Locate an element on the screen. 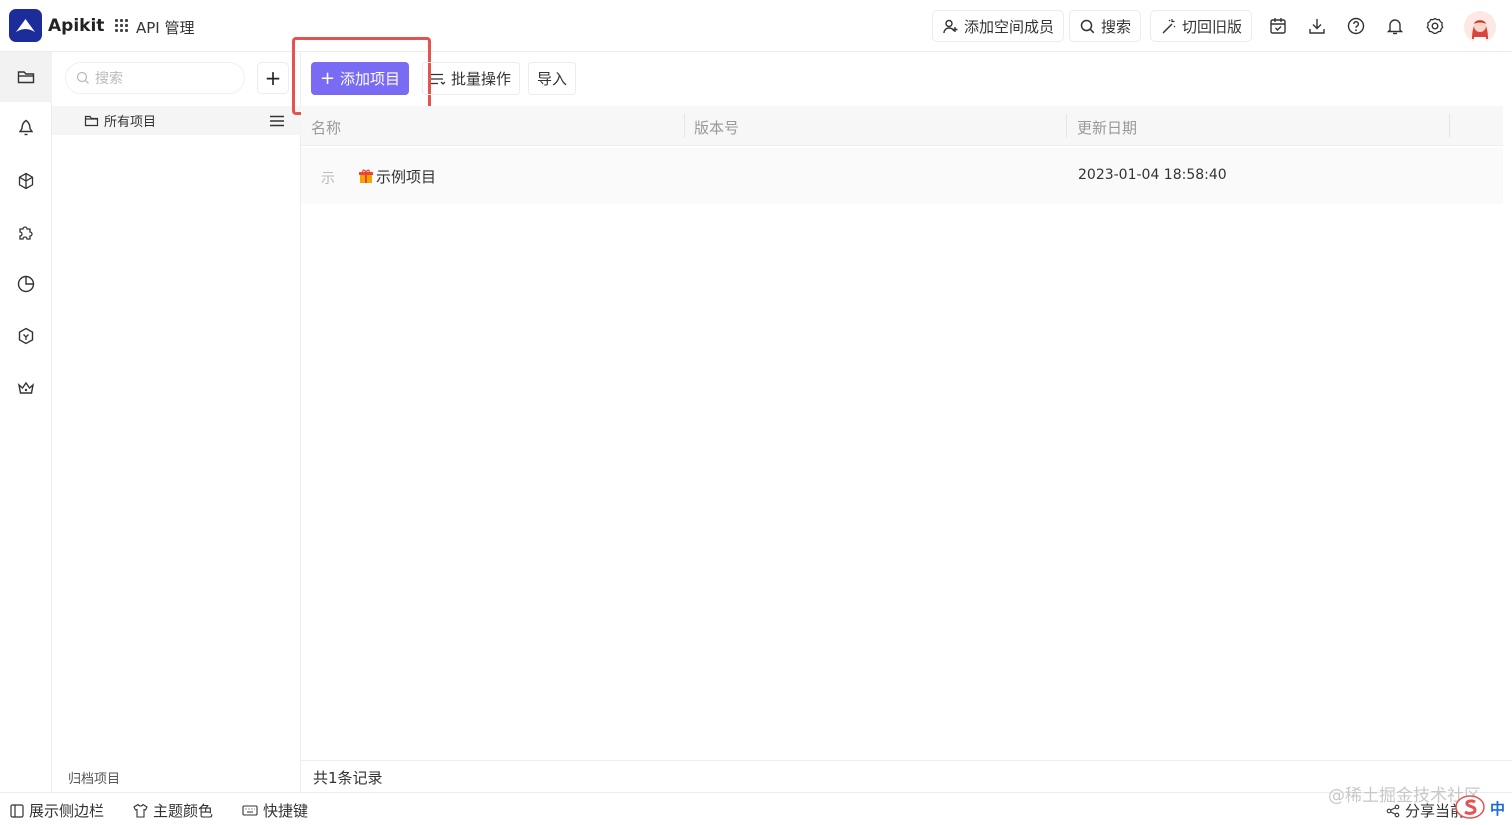 The height and width of the screenshot is (825, 1512). crown-icon is located at coordinates (26, 387).